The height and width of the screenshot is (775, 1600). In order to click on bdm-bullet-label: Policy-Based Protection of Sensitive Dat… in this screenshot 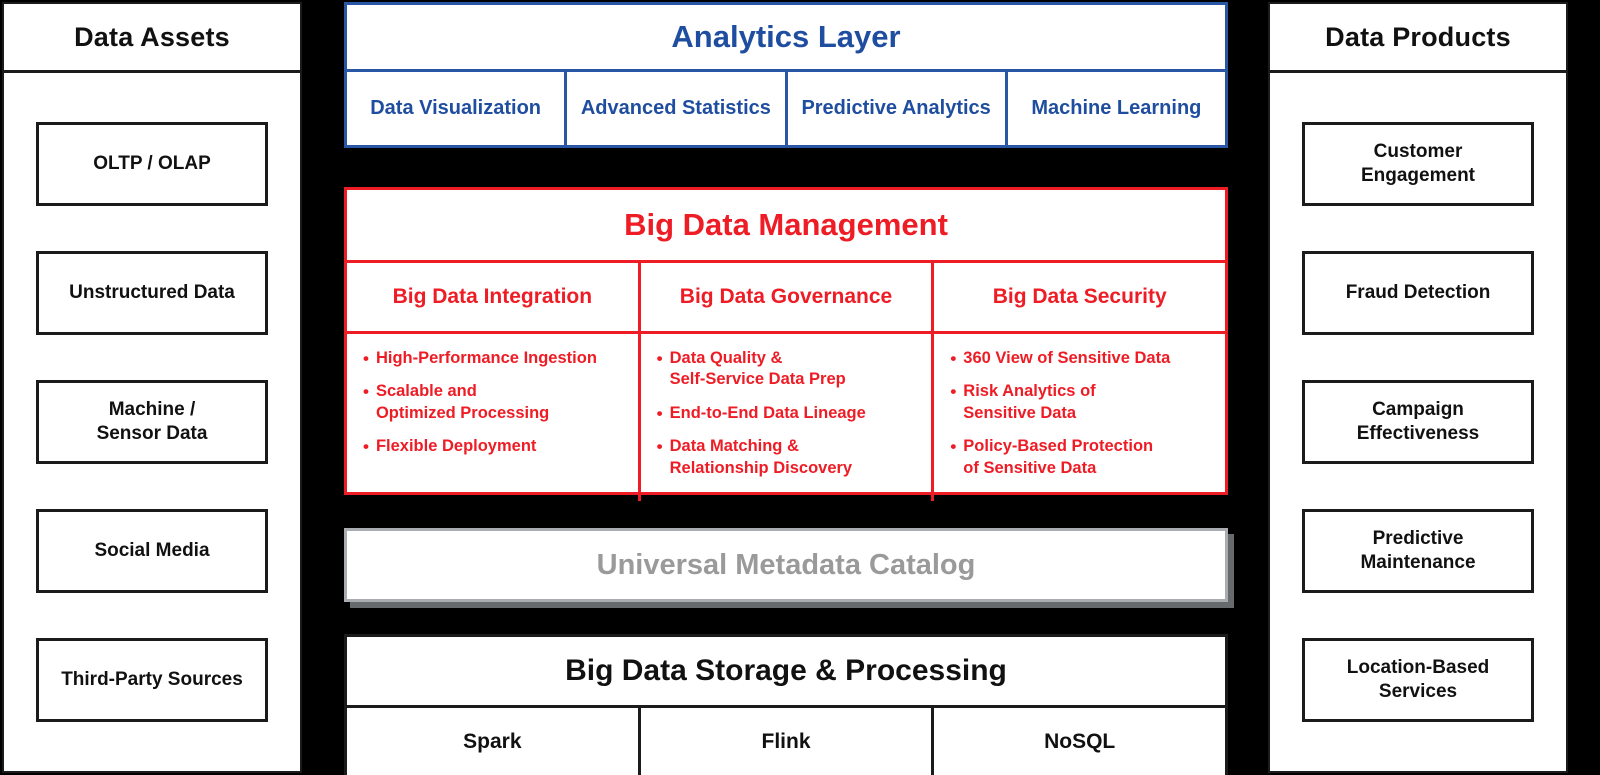, I will do `click(1058, 457)`.